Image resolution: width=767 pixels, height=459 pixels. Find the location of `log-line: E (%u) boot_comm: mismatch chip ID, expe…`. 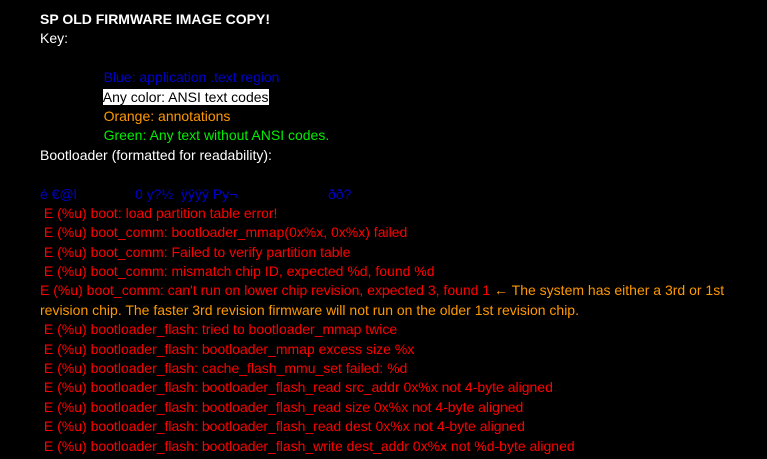

log-line: E (%u) boot_comm: mismatch chip ID, expe… is located at coordinates (237, 271).